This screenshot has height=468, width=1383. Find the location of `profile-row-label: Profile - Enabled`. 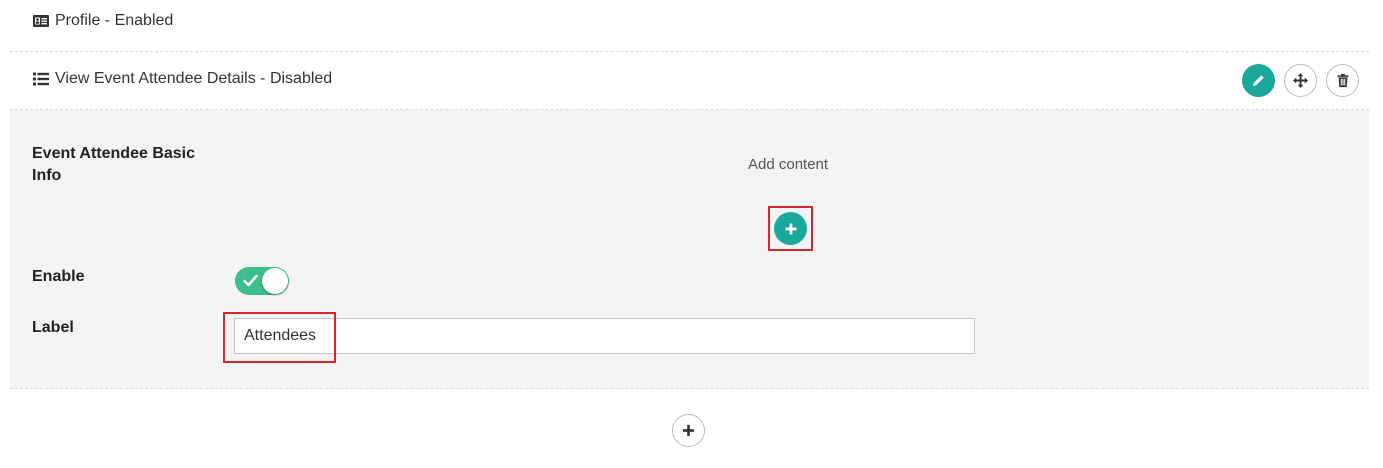

profile-row-label: Profile - Enabled is located at coordinates (114, 20).